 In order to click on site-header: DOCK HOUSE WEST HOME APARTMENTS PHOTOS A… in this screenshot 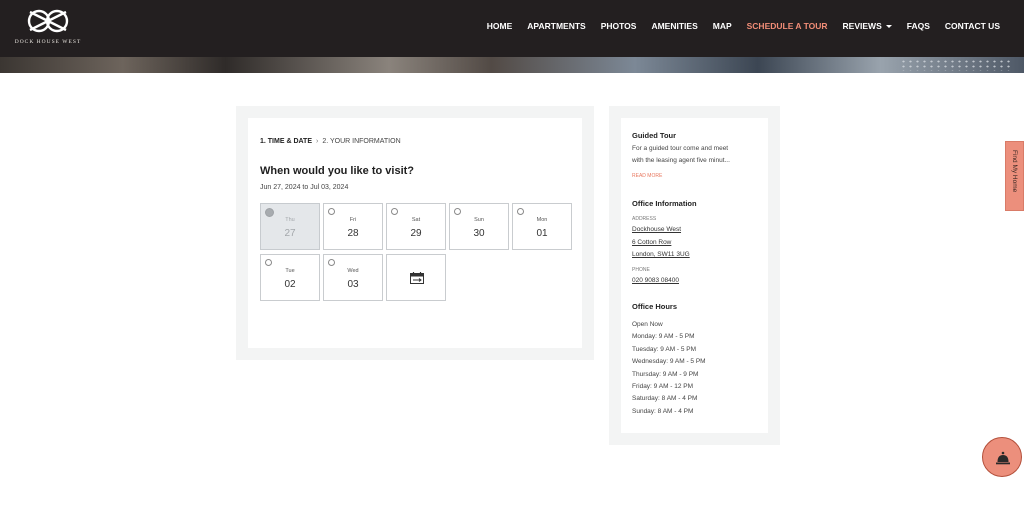, I will do `click(512, 28)`.